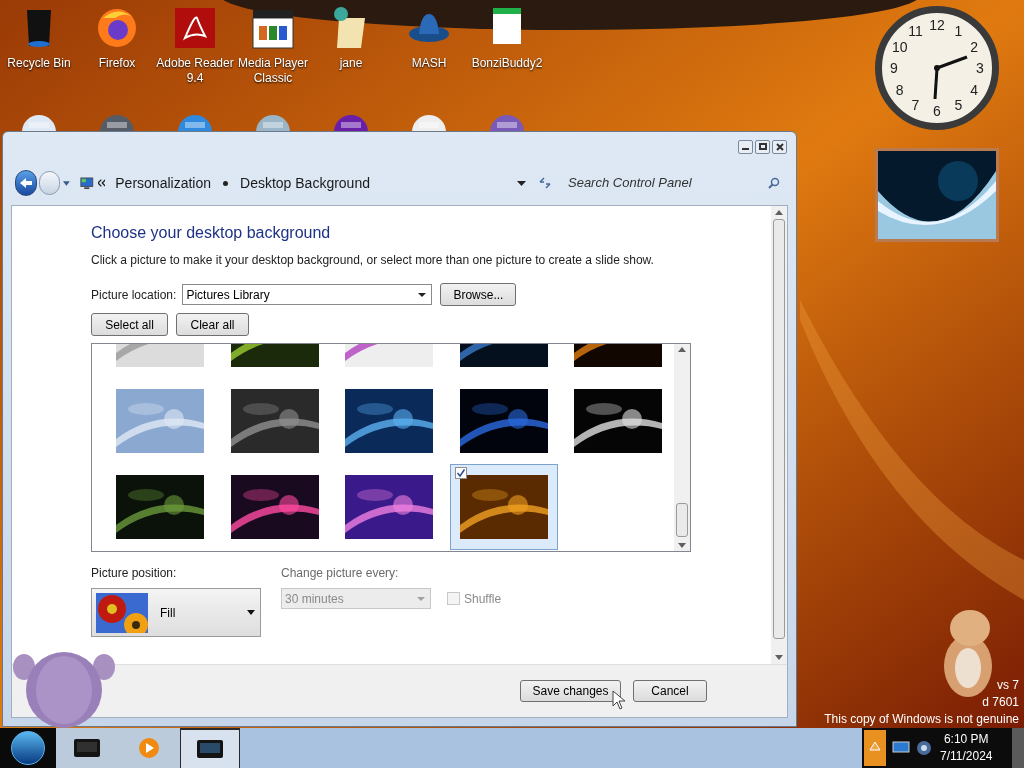  I want to click on start-button, so click(28, 748).